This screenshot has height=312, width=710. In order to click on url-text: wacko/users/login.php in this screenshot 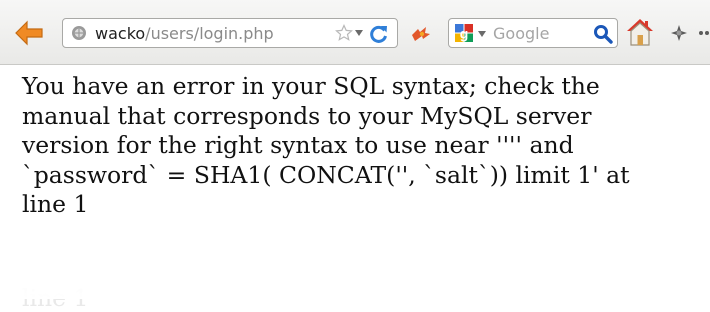, I will do `click(184, 34)`.